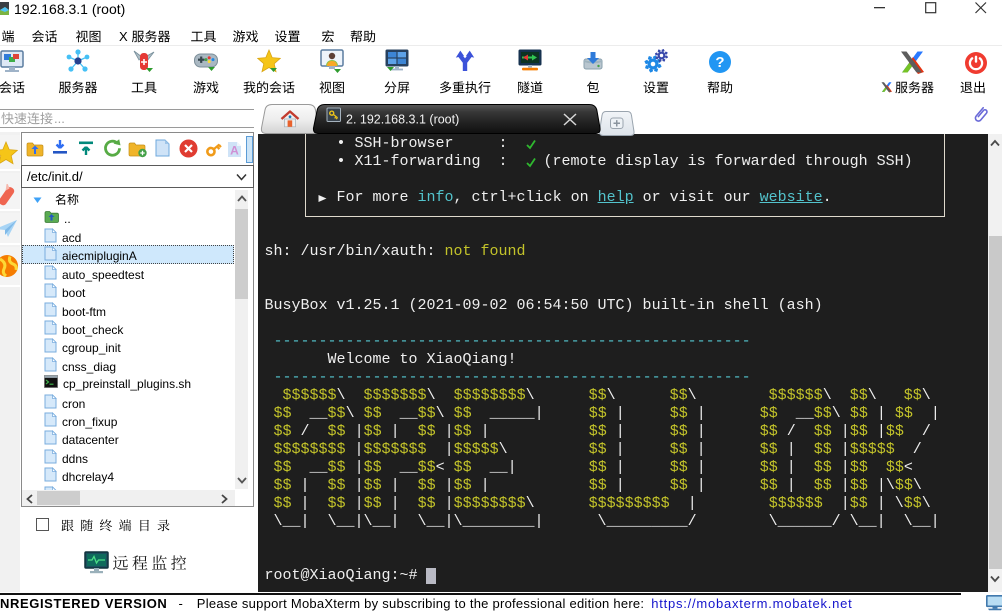 The image size is (1002, 611). What do you see at coordinates (234, 151) in the screenshot?
I see `svg-text: A` at bounding box center [234, 151].